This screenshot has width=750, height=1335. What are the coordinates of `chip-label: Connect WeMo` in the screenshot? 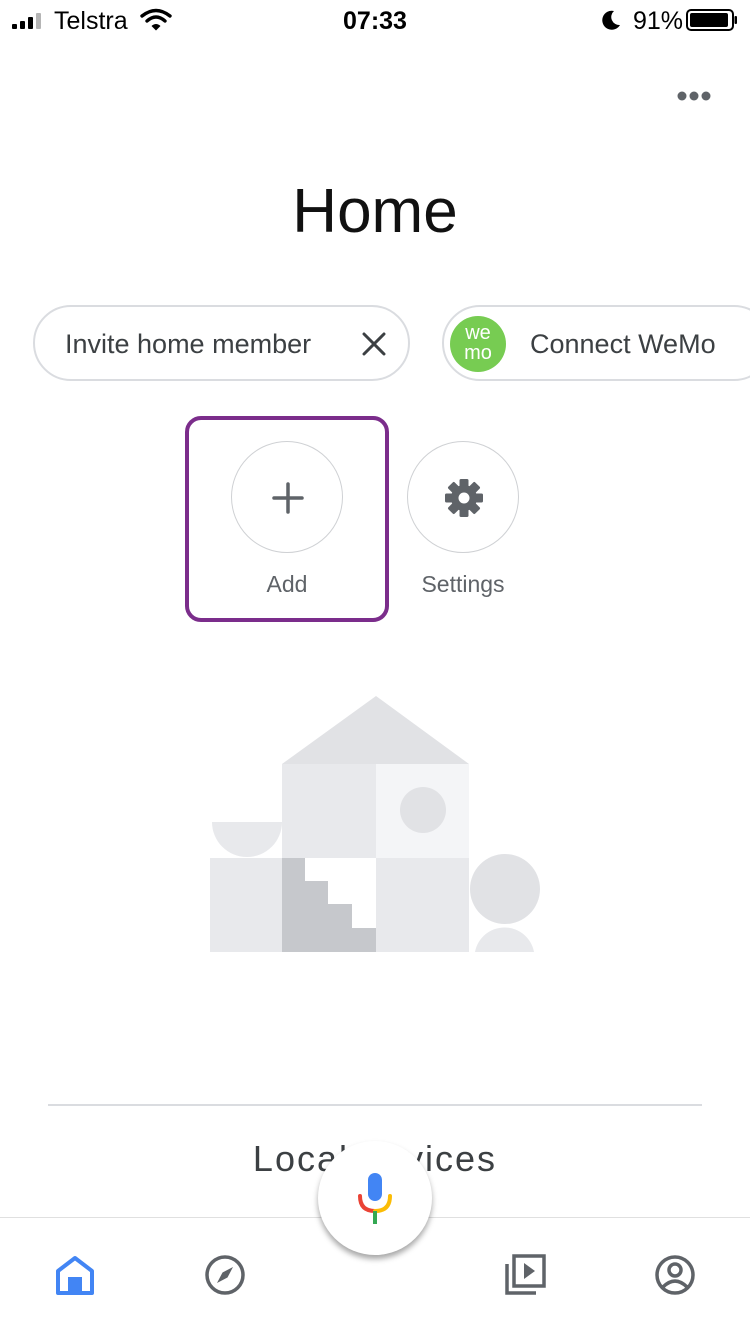 It's located at (623, 344).